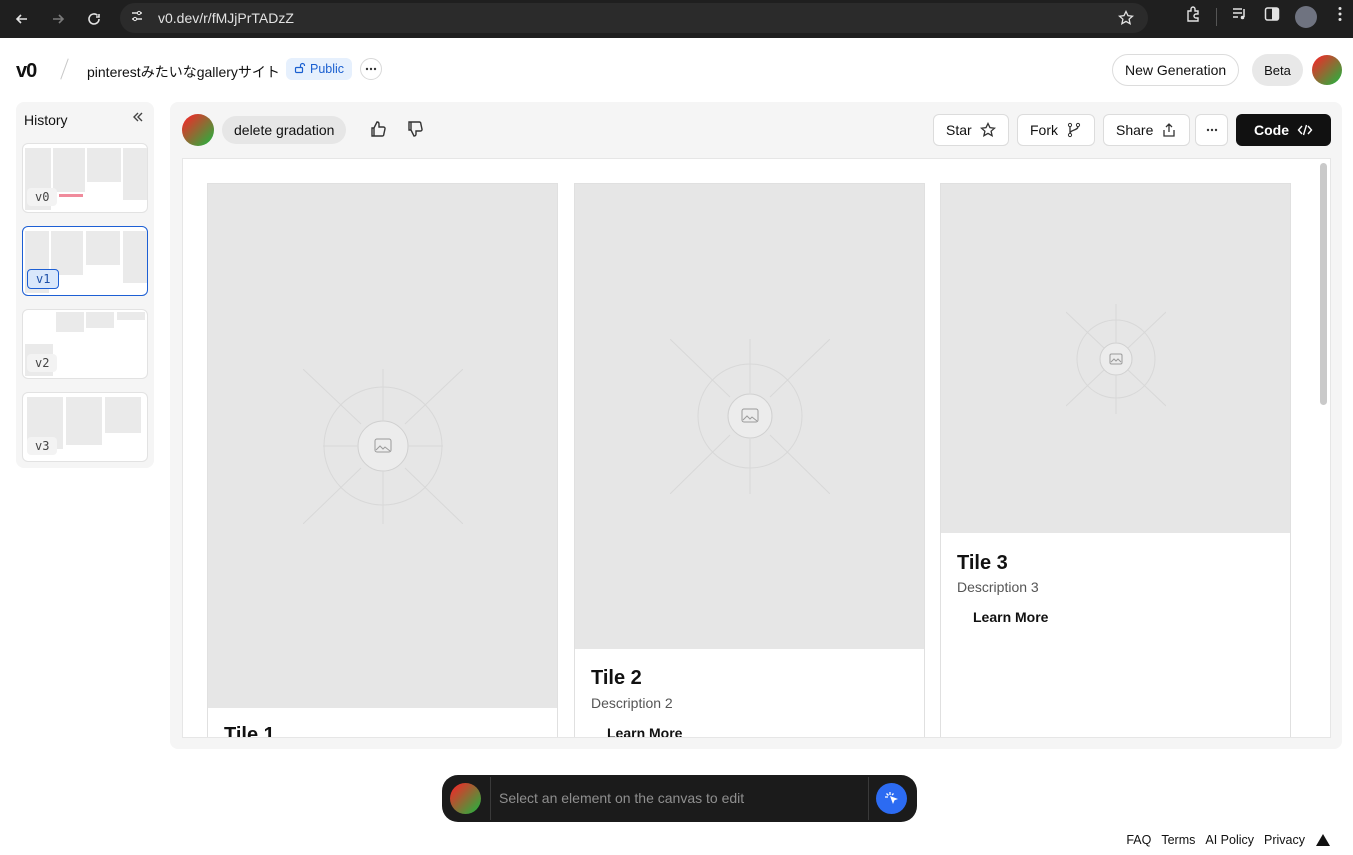 The image size is (1353, 855). I want to click on toolbar-divider, so click(1216, 16).